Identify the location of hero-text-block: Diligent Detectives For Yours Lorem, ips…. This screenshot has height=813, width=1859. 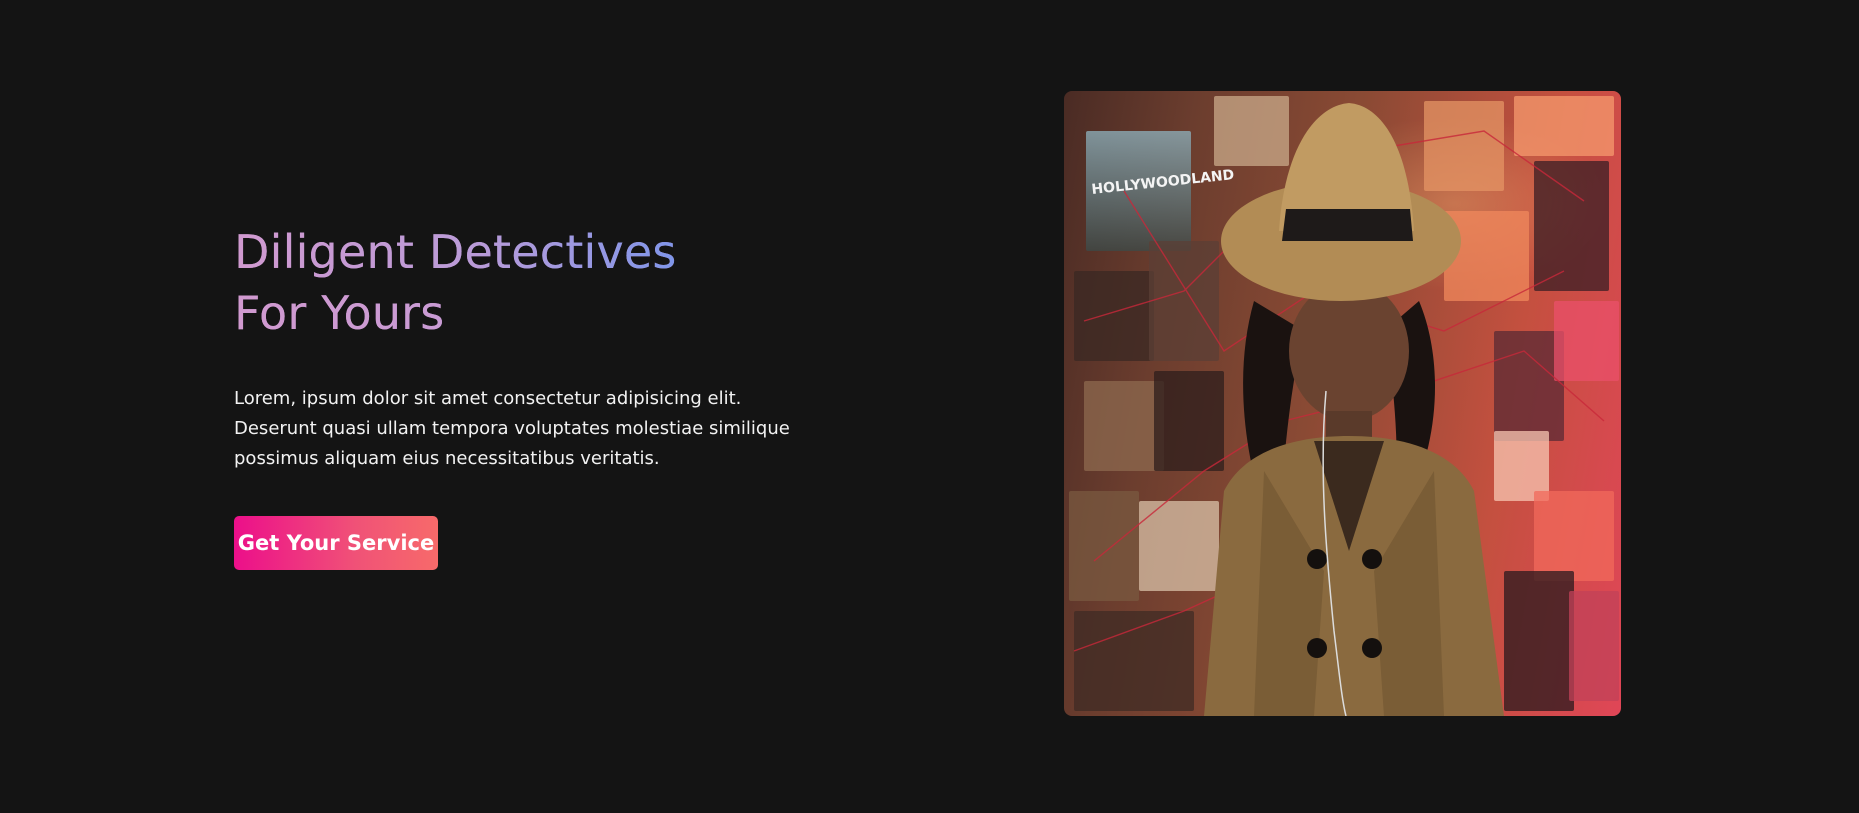
(534, 396).